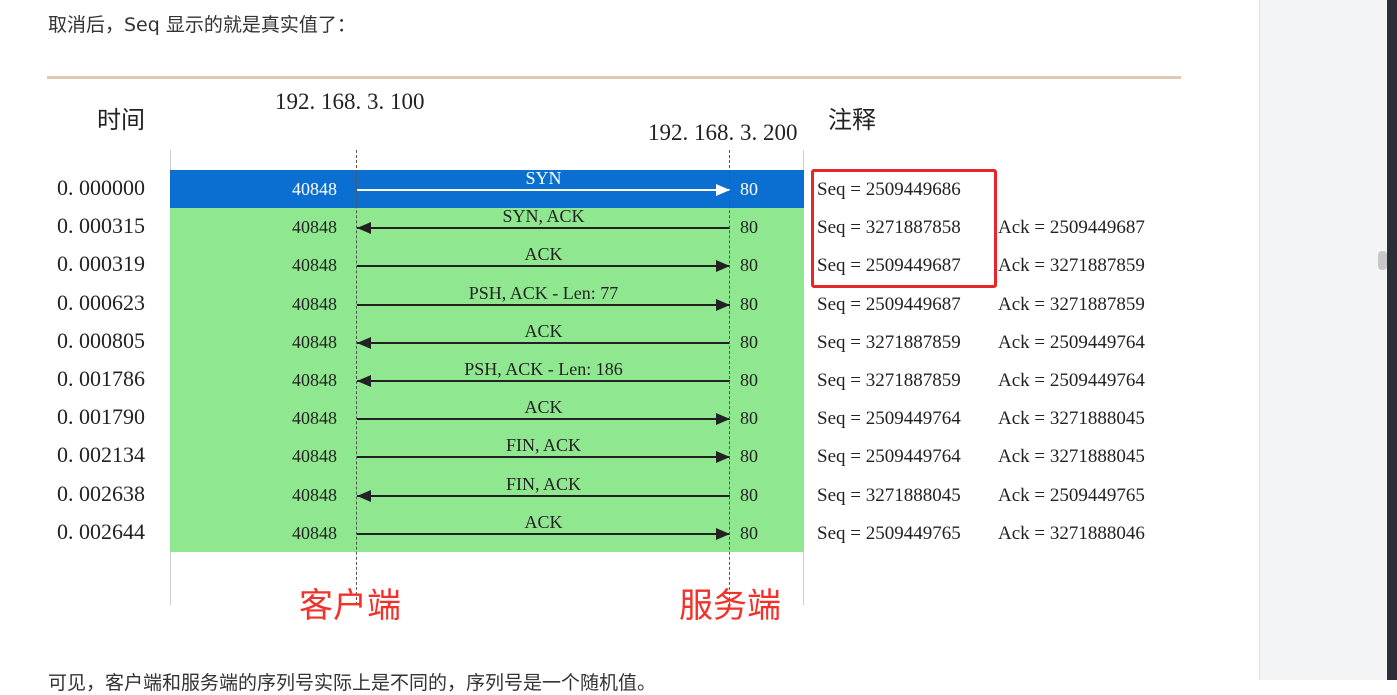  Describe the element at coordinates (543, 369) in the screenshot. I see `packet-flags: PSH, ACK - Len: 186` at that location.